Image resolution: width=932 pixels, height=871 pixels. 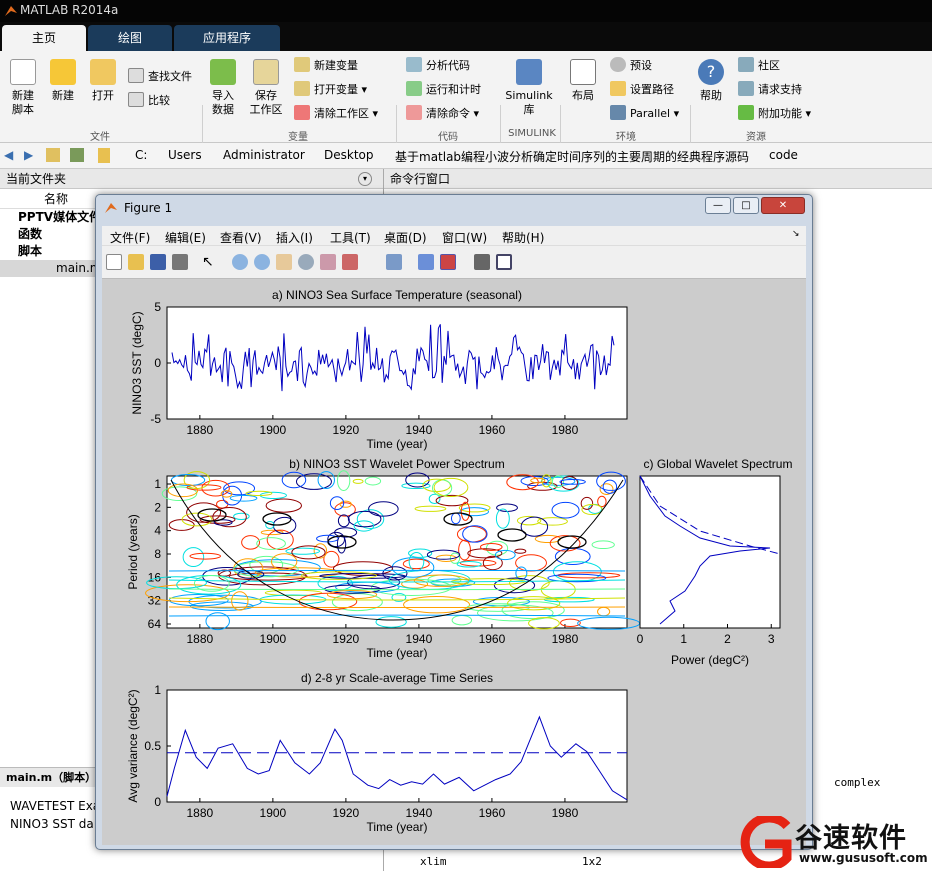 What do you see at coordinates (294, 237) in the screenshot?
I see `menu-insert: 插入(I)` at bounding box center [294, 237].